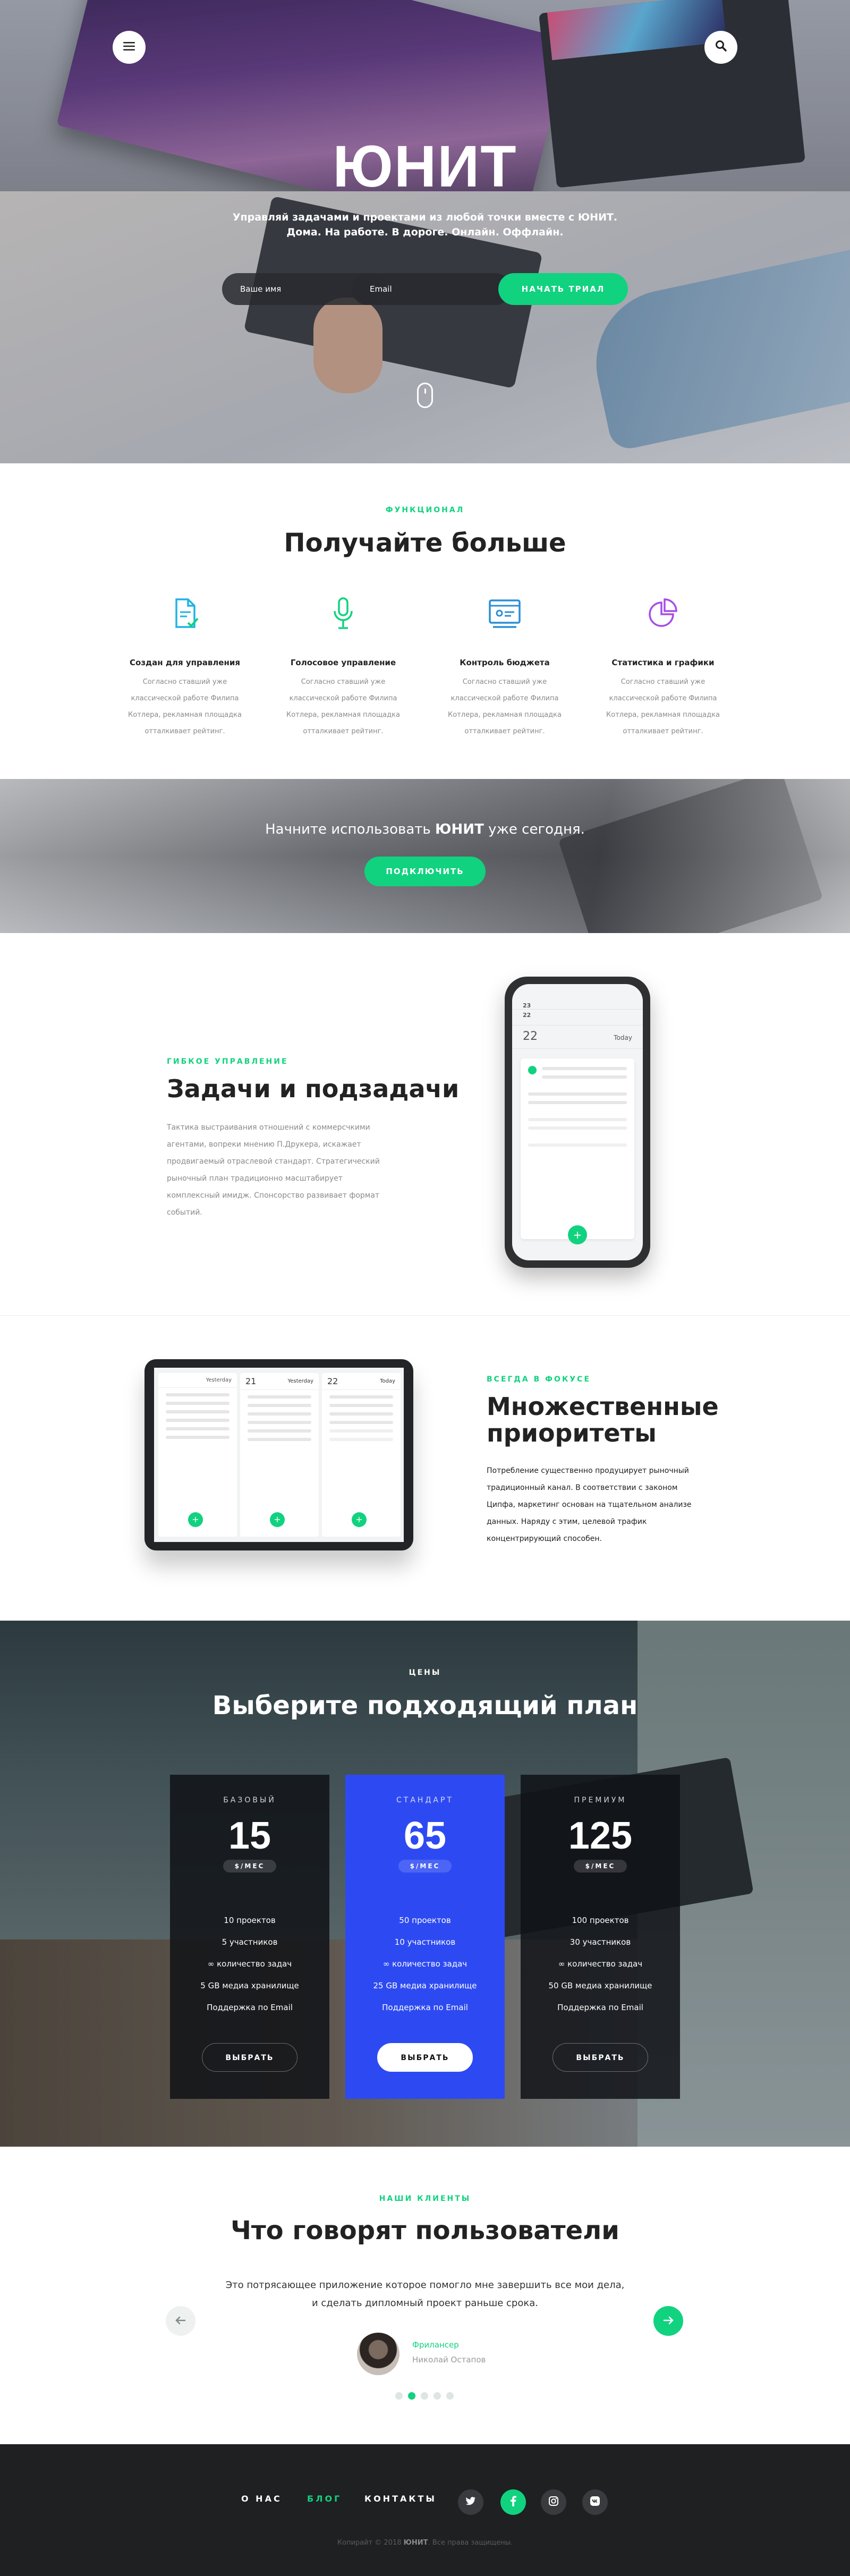 The width and height of the screenshot is (850, 2576). What do you see at coordinates (425, 1672) in the screenshot?
I see `pricing-eyebrow: ЦЕНЫ` at bounding box center [425, 1672].